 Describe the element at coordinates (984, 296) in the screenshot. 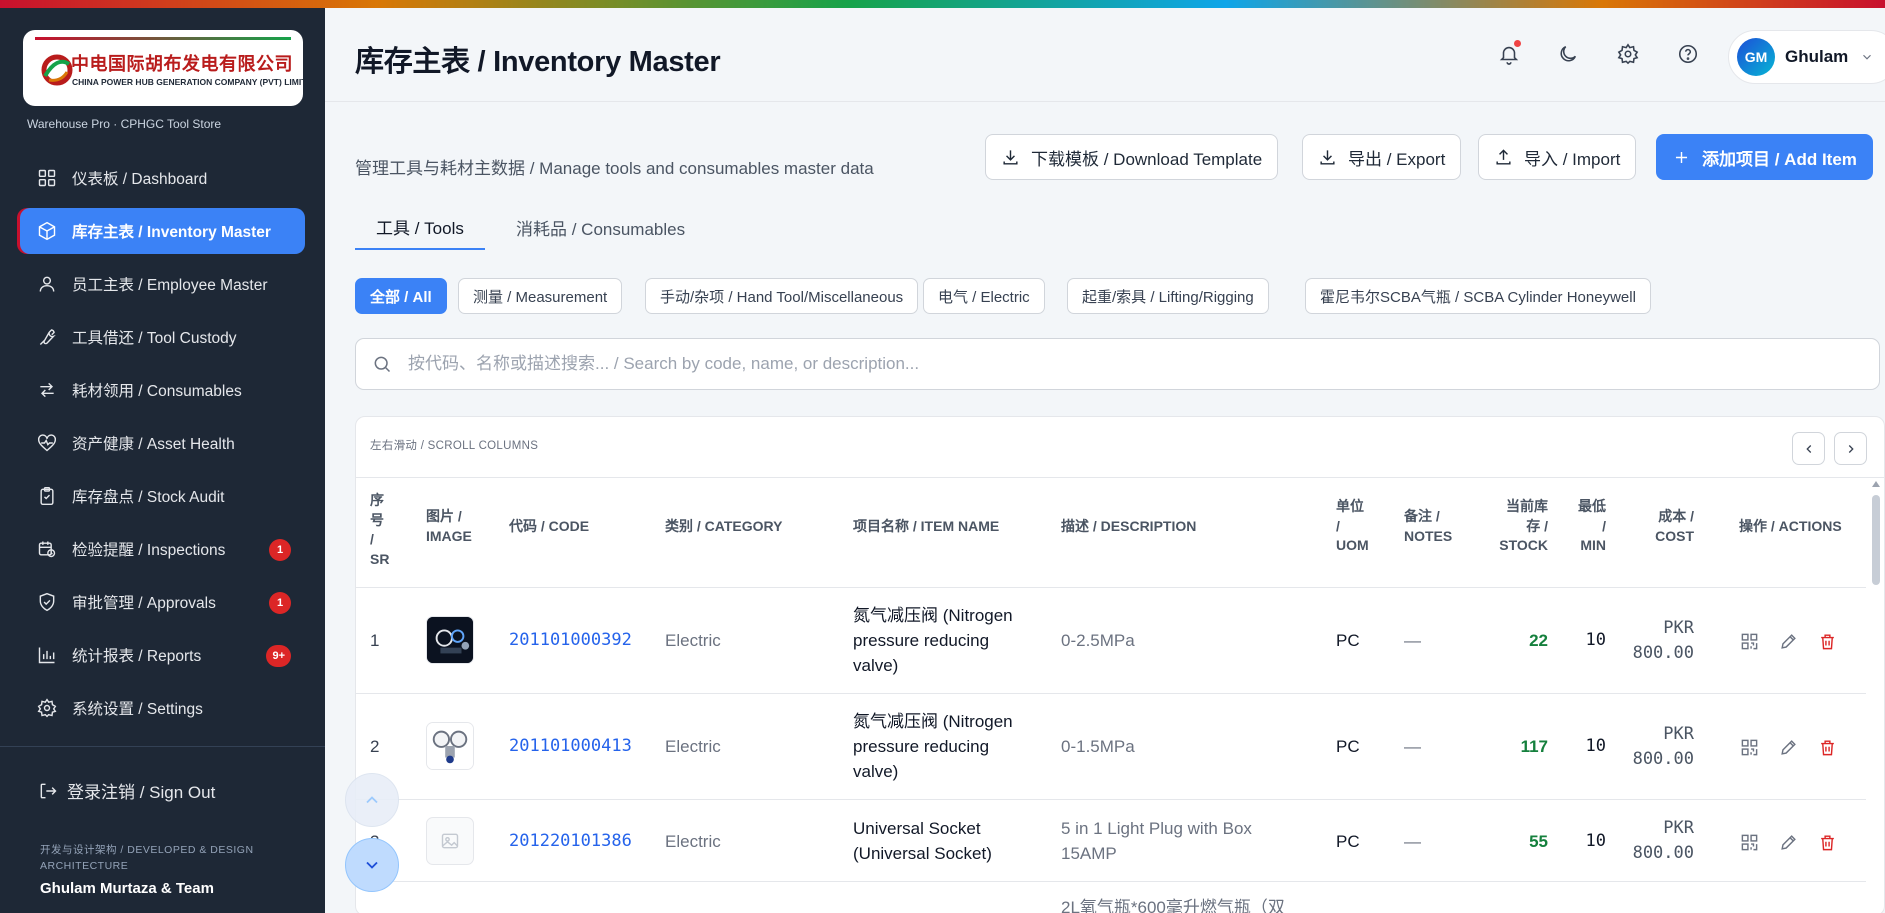

I see `filter-chip-electric: 电气 / Electric` at that location.